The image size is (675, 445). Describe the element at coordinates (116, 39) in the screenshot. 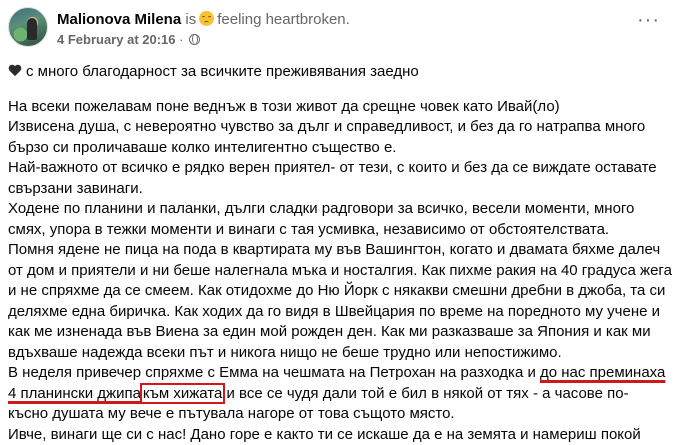

I see `post-date: 4 February at 20:16` at that location.